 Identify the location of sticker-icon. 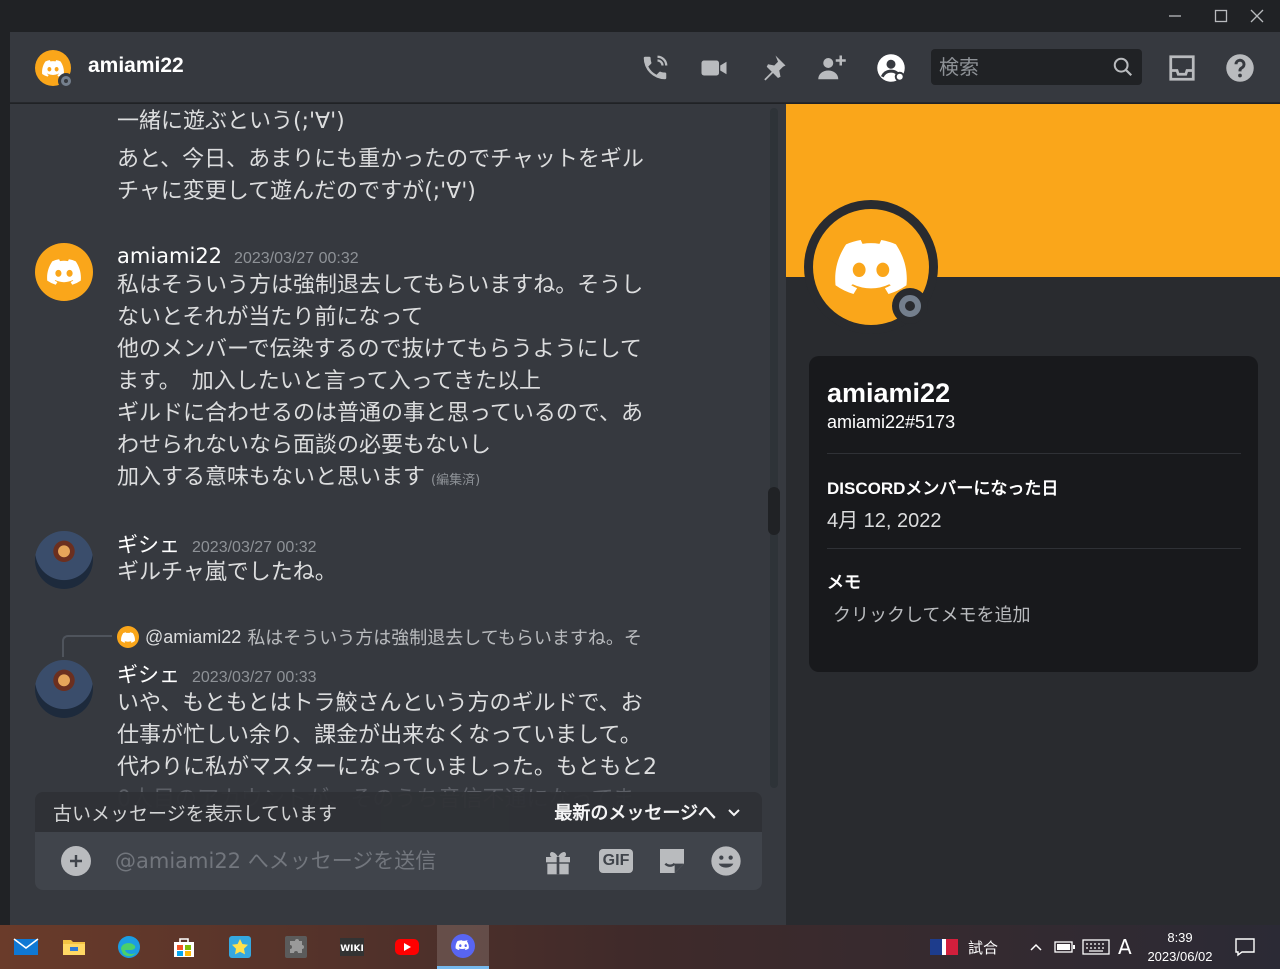
(672, 861).